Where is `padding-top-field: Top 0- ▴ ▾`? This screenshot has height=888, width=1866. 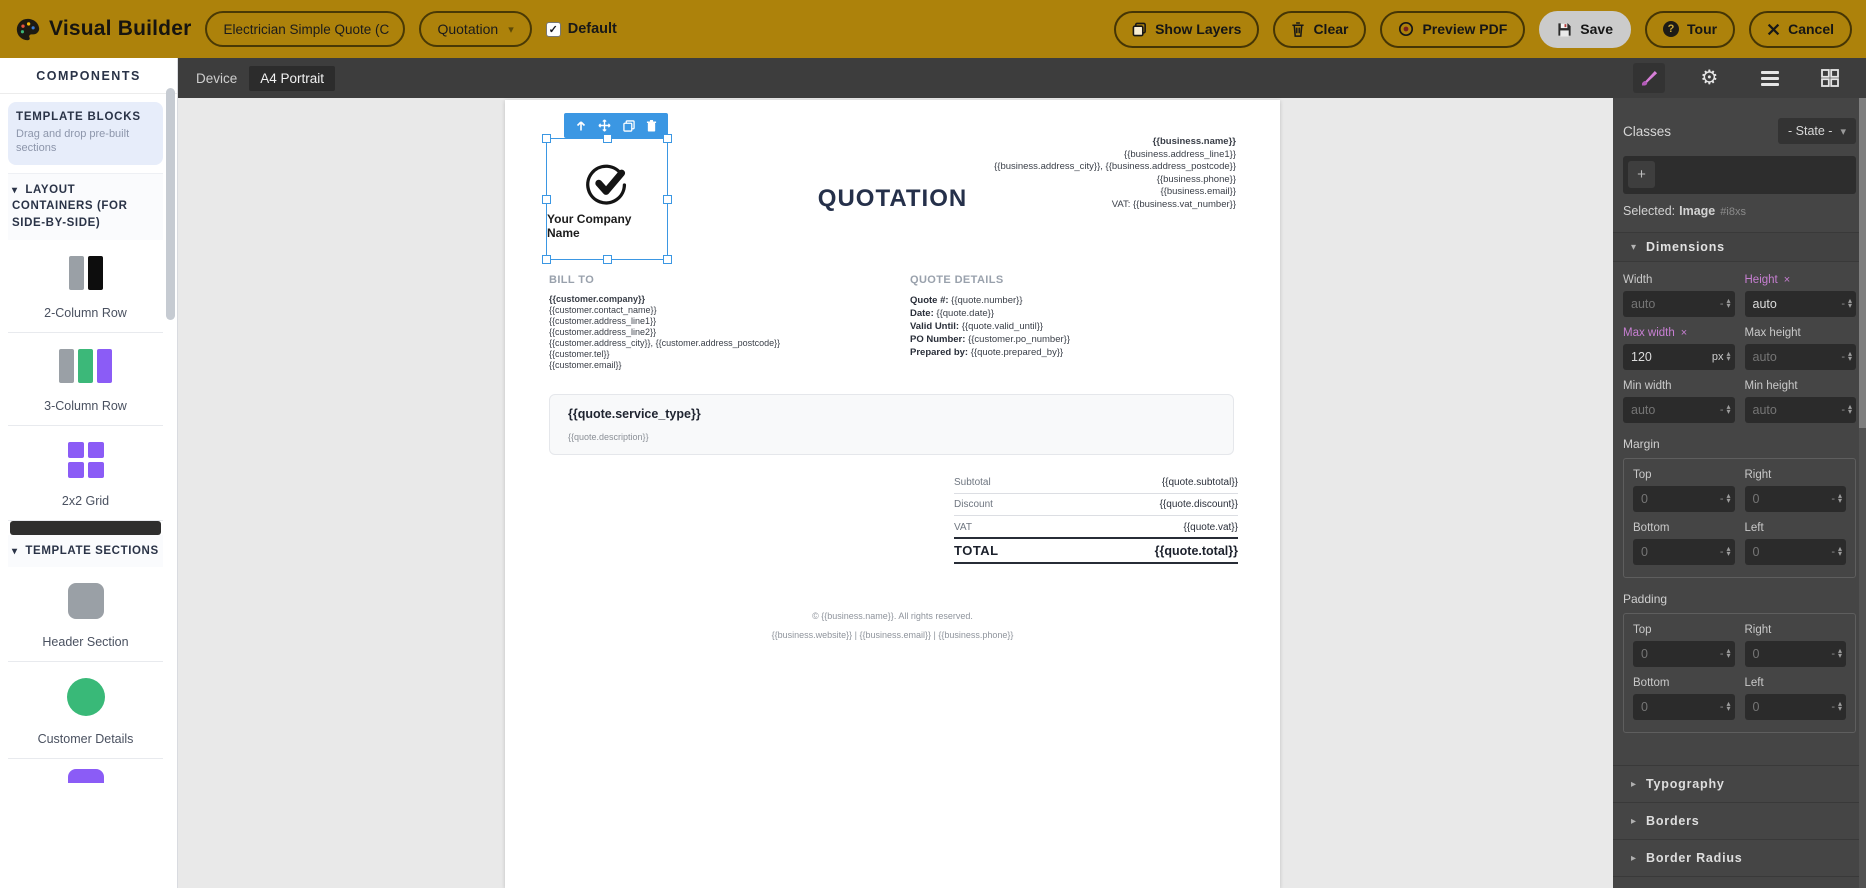
padding-top-field: Top 0- ▴ ▾ is located at coordinates (1684, 645).